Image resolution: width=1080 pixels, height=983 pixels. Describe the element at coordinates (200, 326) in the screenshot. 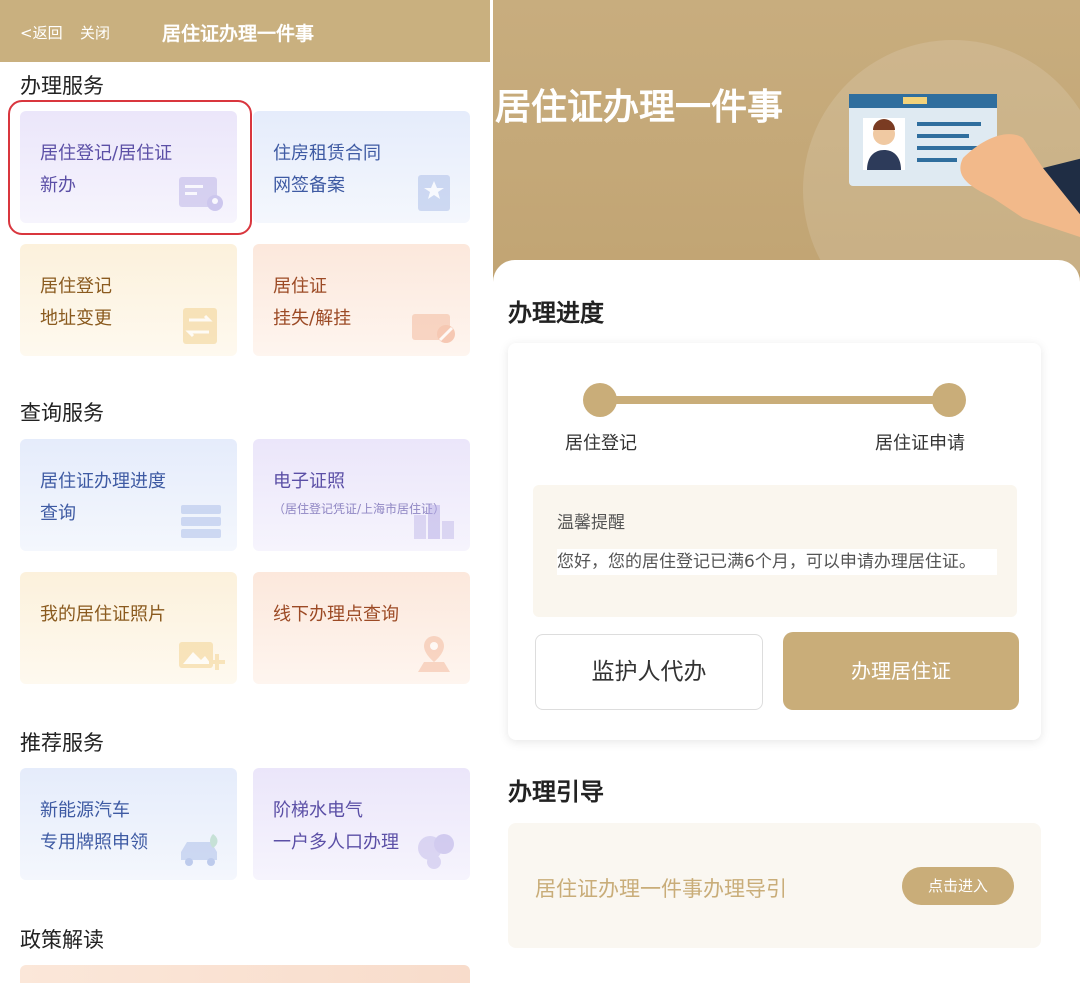

I see `swap-document-icon` at that location.